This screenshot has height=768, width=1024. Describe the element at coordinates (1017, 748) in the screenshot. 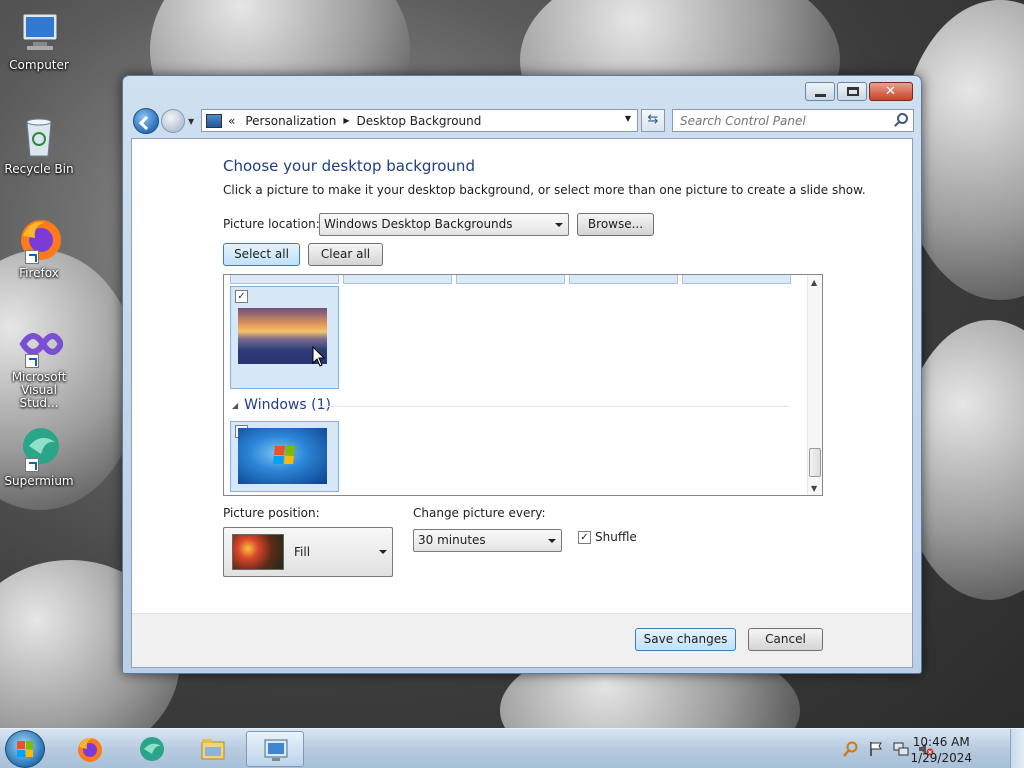

I see `show-desktop-button` at that location.